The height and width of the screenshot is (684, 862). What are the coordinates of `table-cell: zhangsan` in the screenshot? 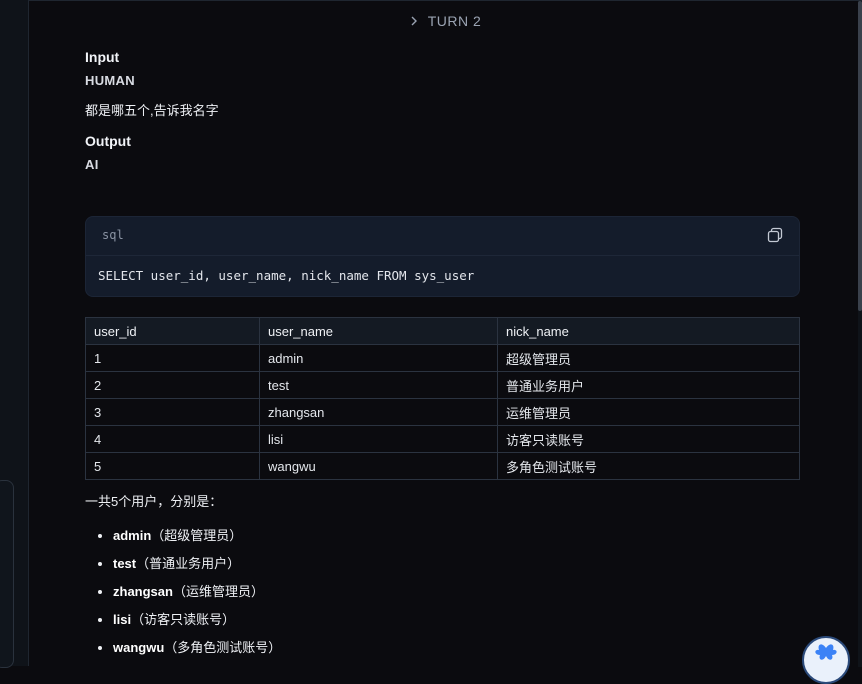 It's located at (378, 412).